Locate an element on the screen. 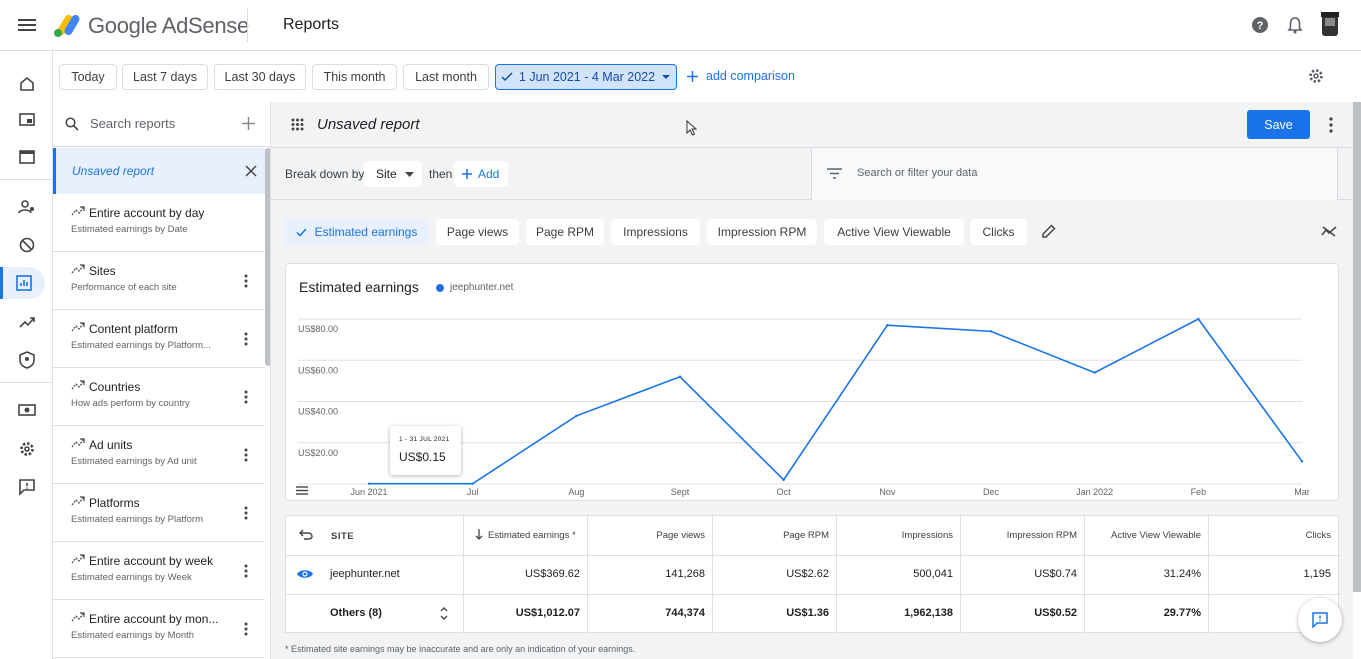  user-avatar is located at coordinates (1330, 25).